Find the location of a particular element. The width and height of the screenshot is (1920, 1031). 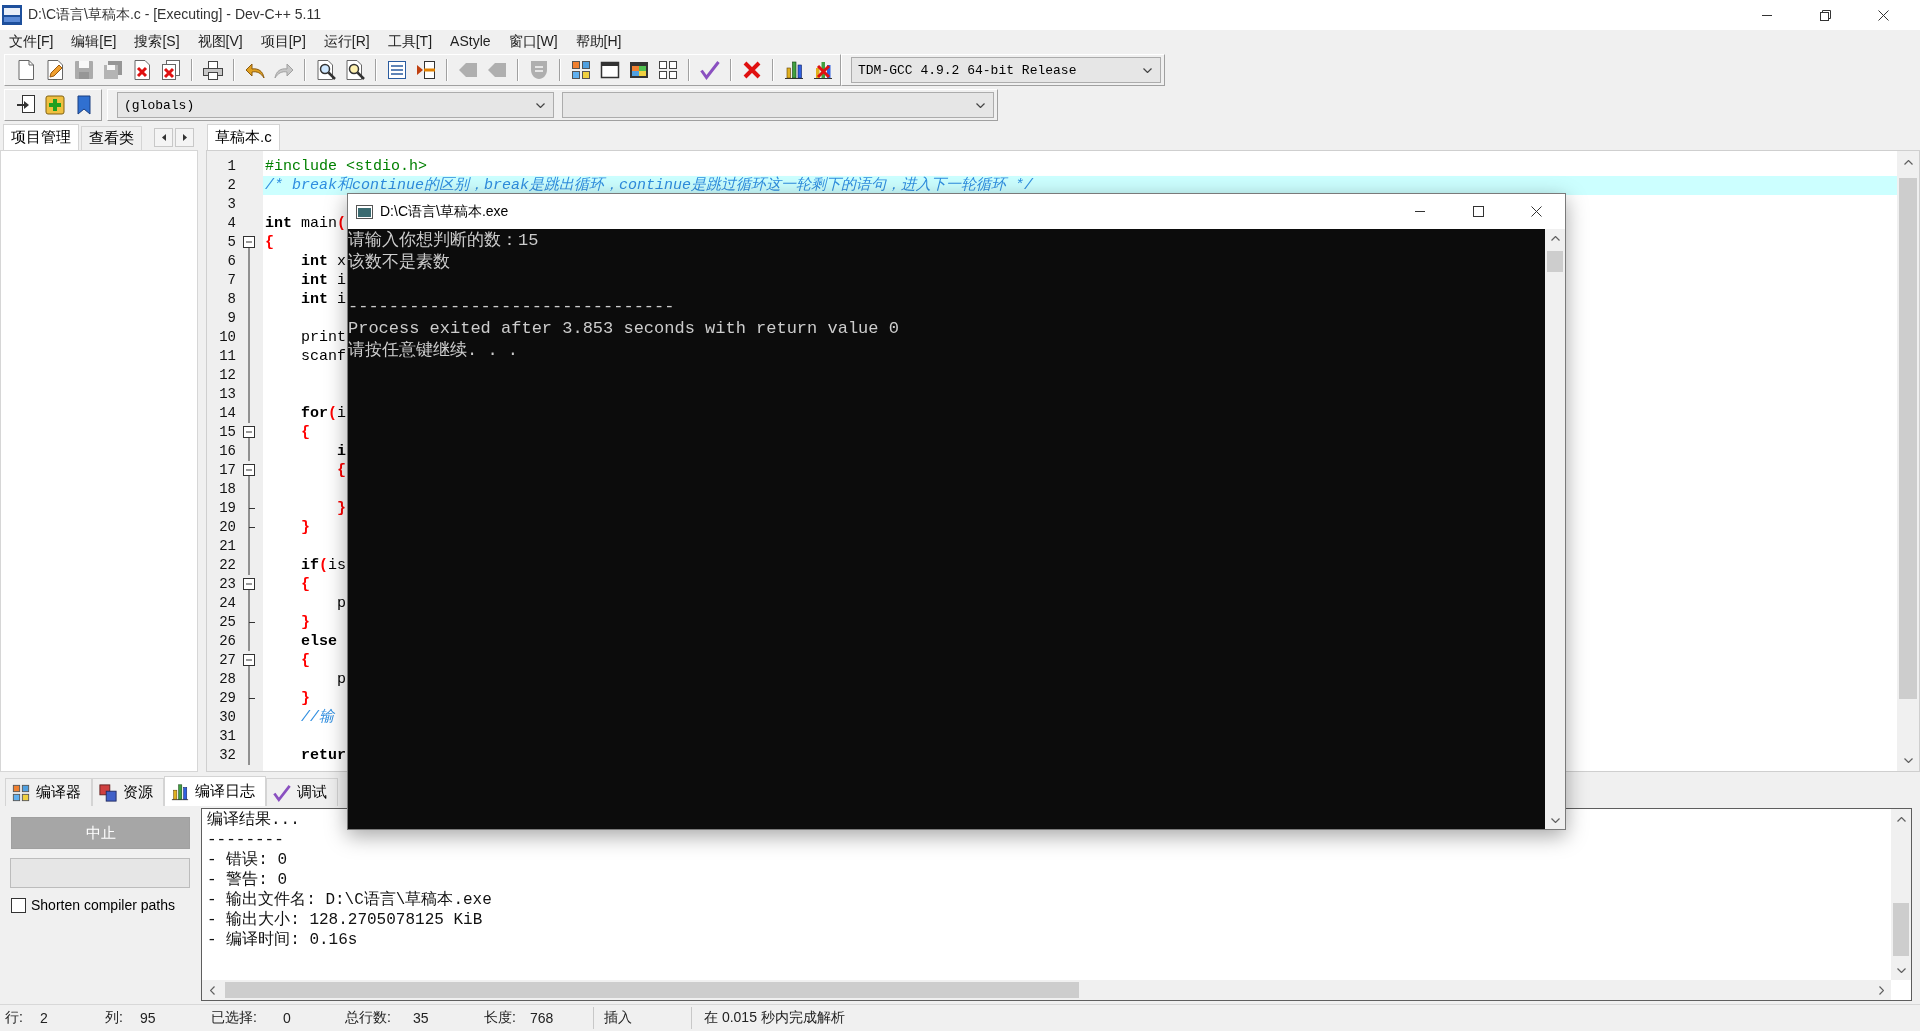

blank-page-icon is located at coordinates (25, 70).